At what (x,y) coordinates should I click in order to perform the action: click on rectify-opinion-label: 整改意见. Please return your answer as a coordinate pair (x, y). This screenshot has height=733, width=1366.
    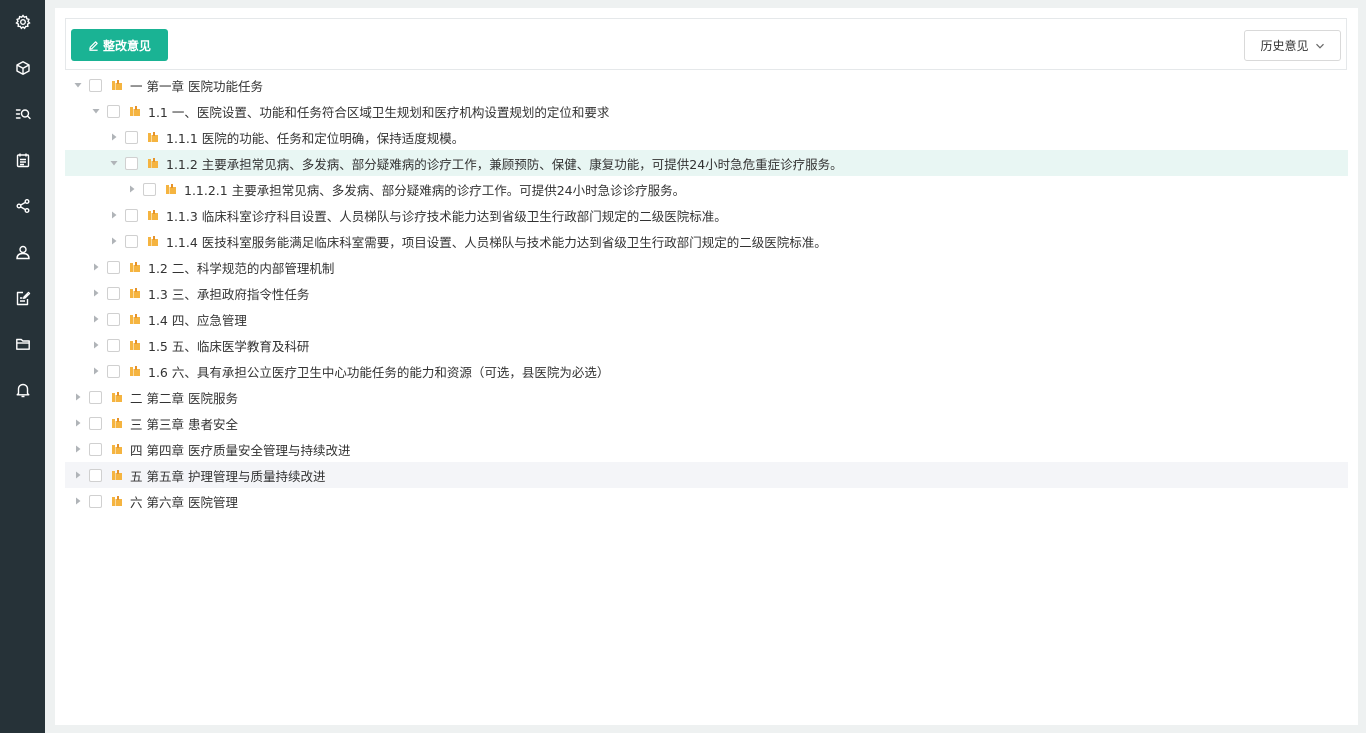
    Looking at the image, I should click on (126, 45).